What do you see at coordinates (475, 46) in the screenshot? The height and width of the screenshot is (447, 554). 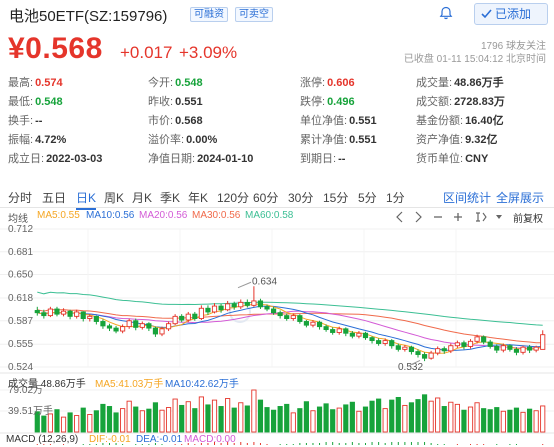 I see `followers-count: 1796 球友关注` at bounding box center [475, 46].